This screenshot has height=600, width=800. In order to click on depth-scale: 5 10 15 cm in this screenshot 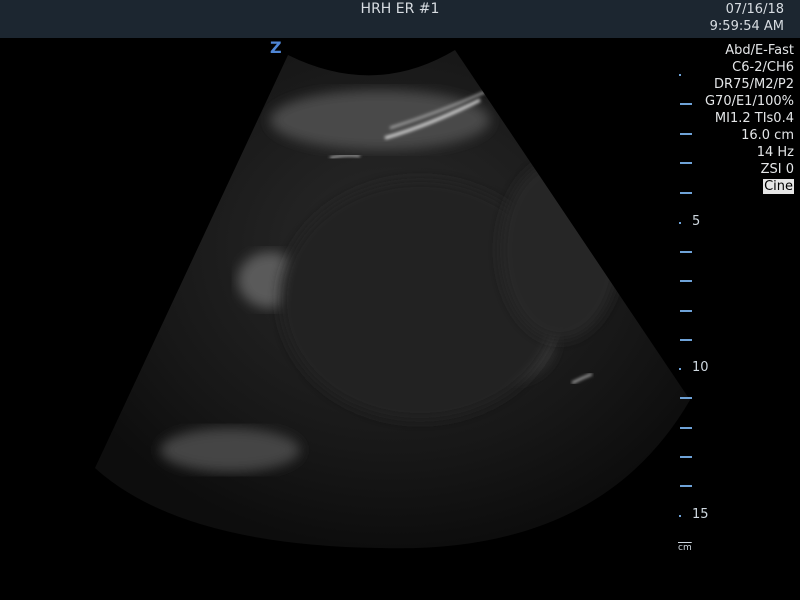, I will do `click(696, 310)`.